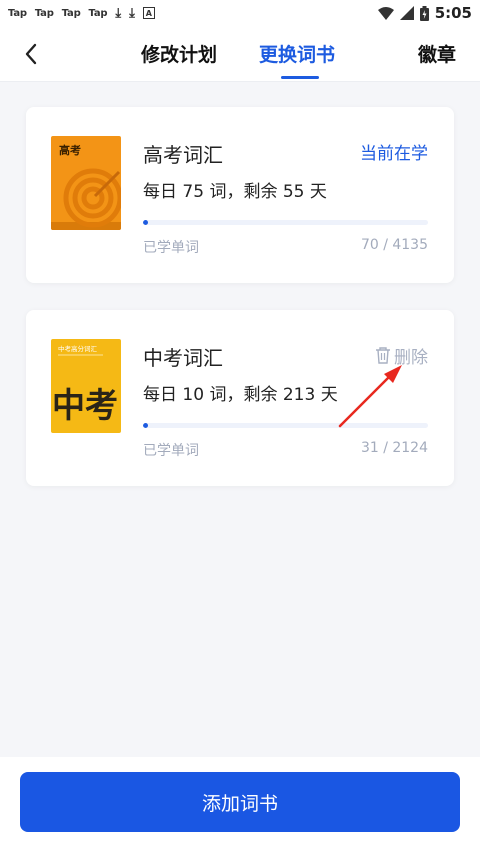 Image resolution: width=480 pixels, height=855 pixels. What do you see at coordinates (81, 13) in the screenshot?
I see `notification-icons: Tap Tap Tap Tap ⤓ ⤓ A` at bounding box center [81, 13].